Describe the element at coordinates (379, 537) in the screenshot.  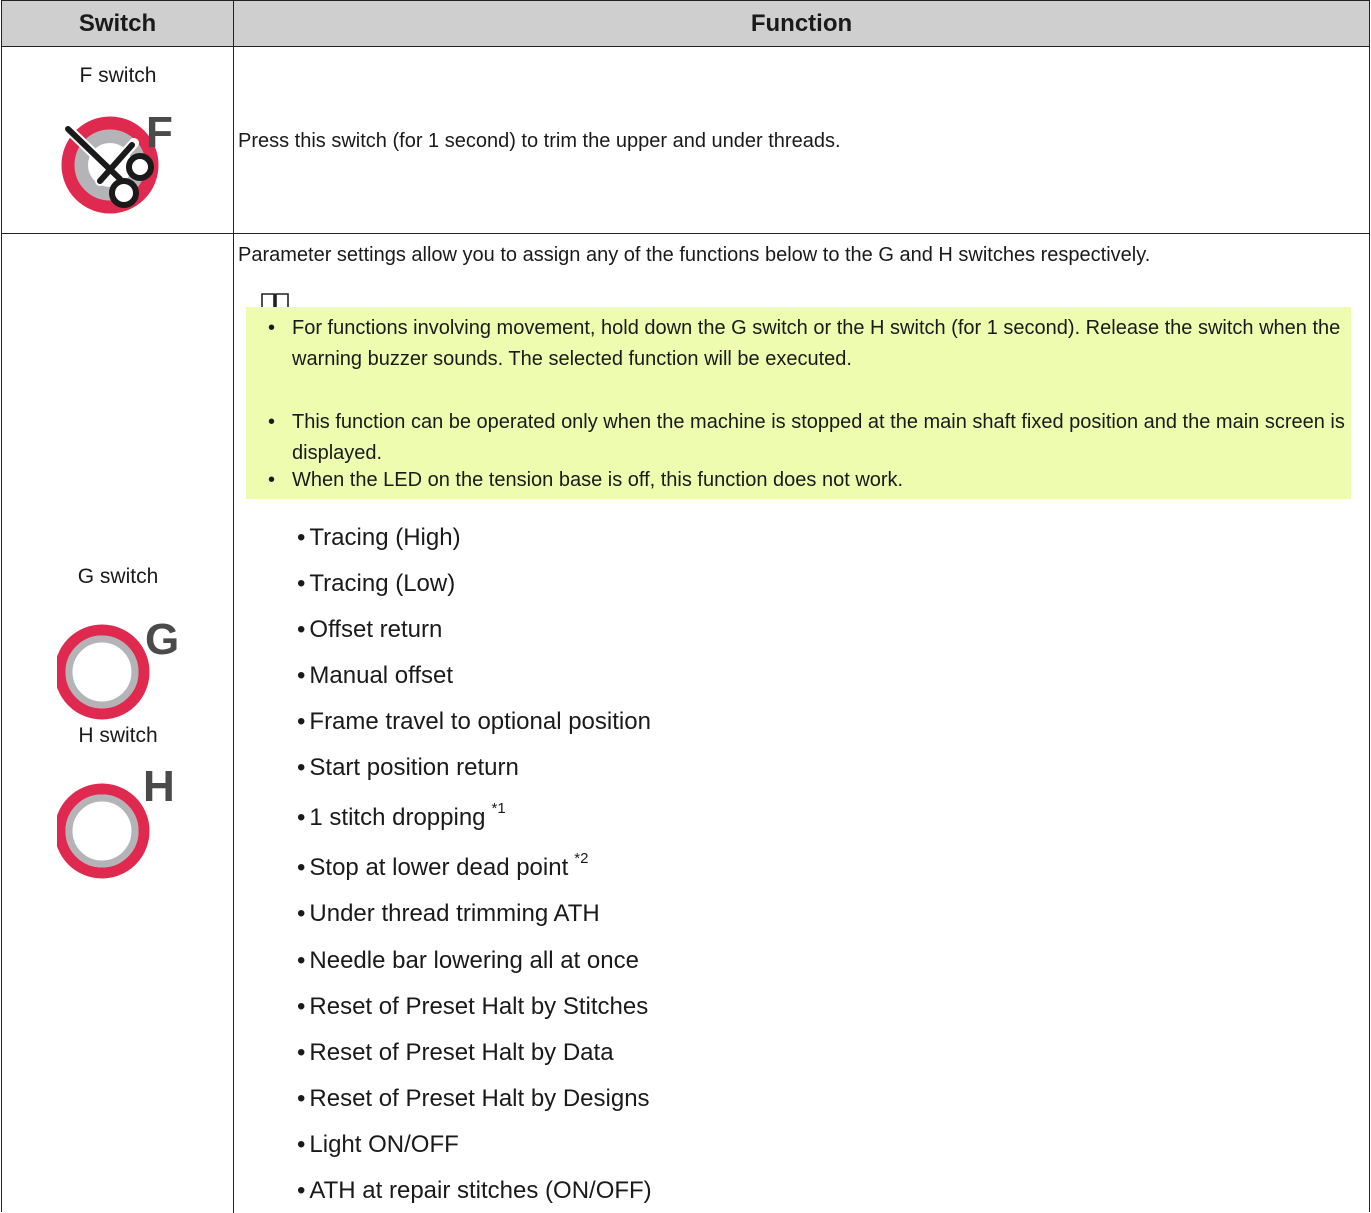
I see `function-list-item: • Tracing (High)` at that location.